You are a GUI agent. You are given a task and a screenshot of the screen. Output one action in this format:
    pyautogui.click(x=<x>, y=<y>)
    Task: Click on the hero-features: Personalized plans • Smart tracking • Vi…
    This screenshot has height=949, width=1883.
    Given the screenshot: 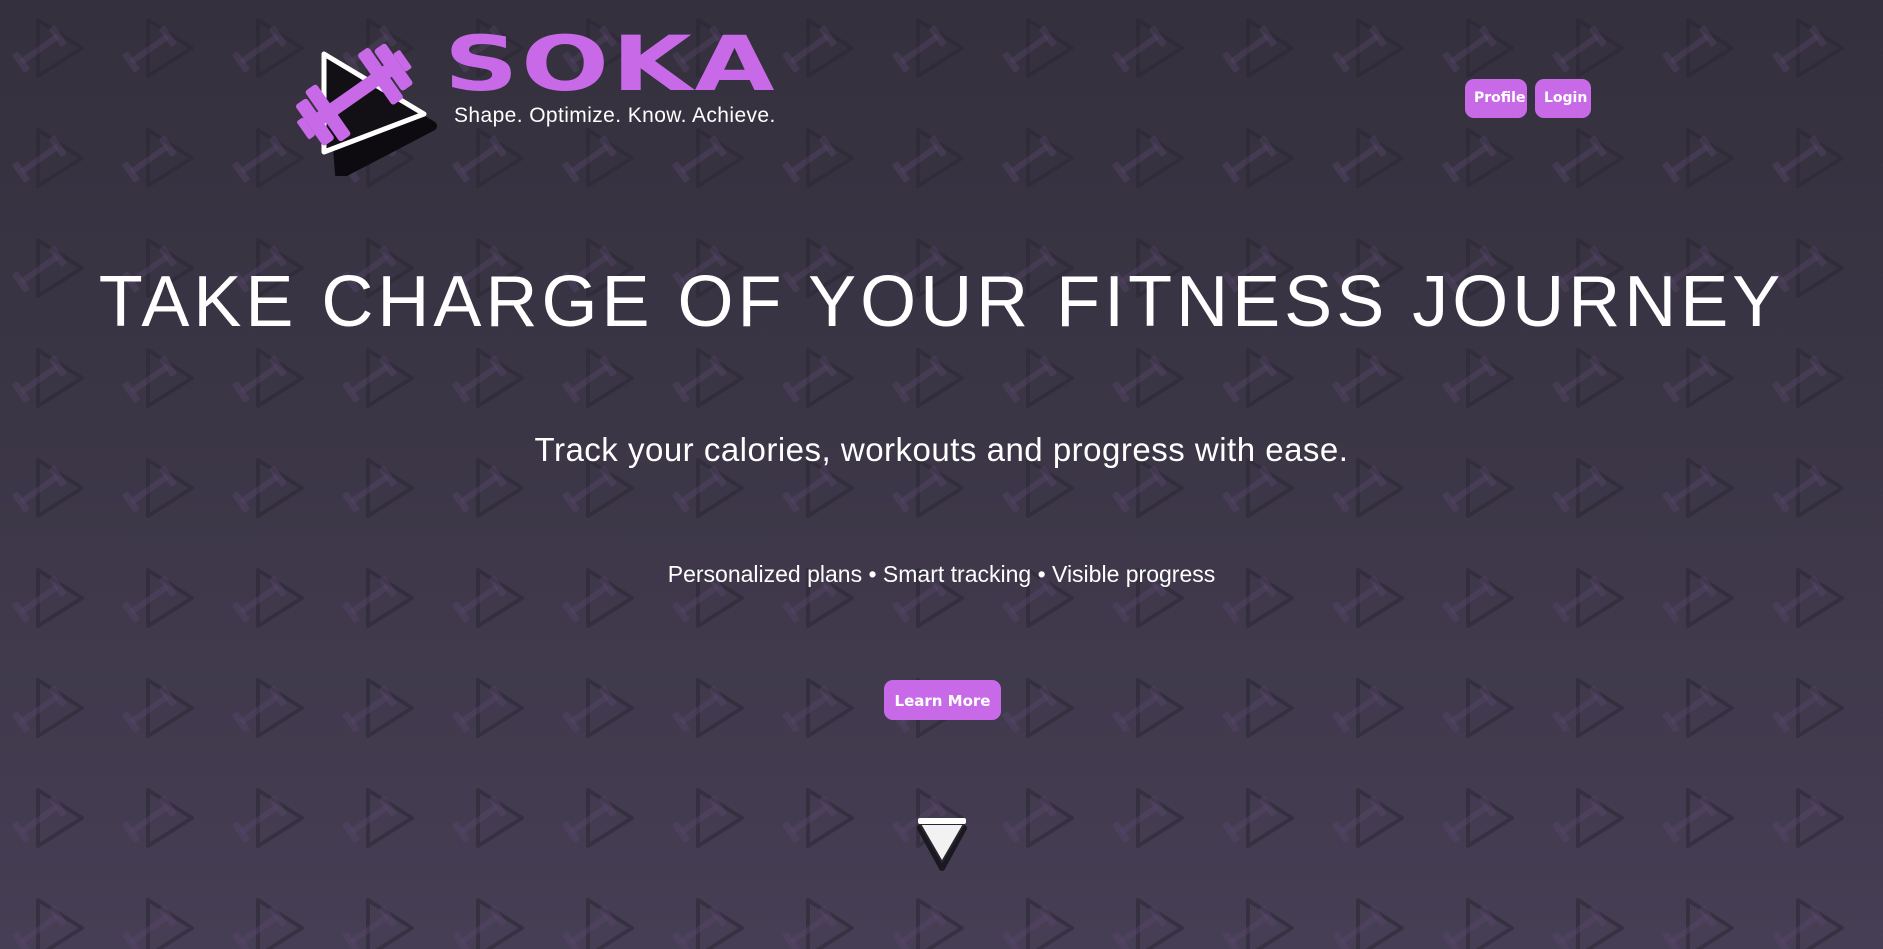 What is the action you would take?
    pyautogui.click(x=941, y=574)
    